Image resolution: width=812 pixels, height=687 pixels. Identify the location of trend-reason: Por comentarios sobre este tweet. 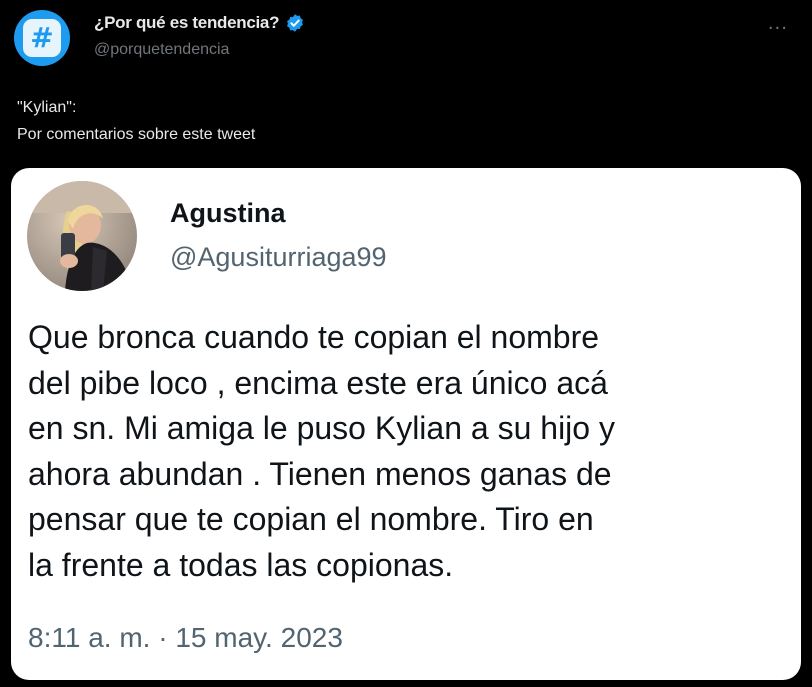
(136, 134).